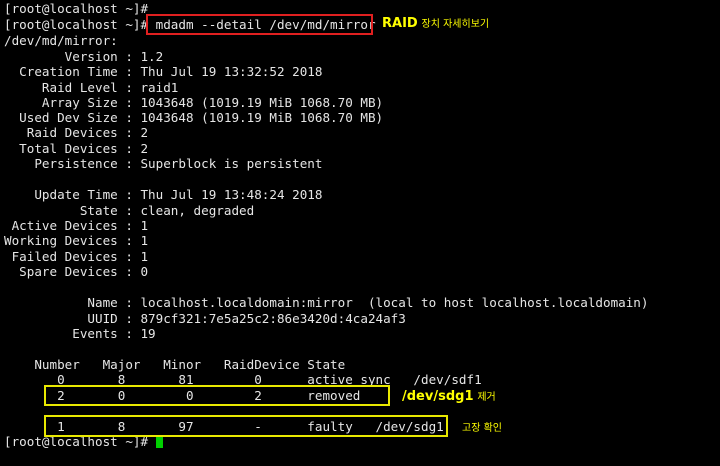 The height and width of the screenshot is (466, 720). I want to click on device-table-header: Number Major Minor RaidDevice State, so click(175, 364).